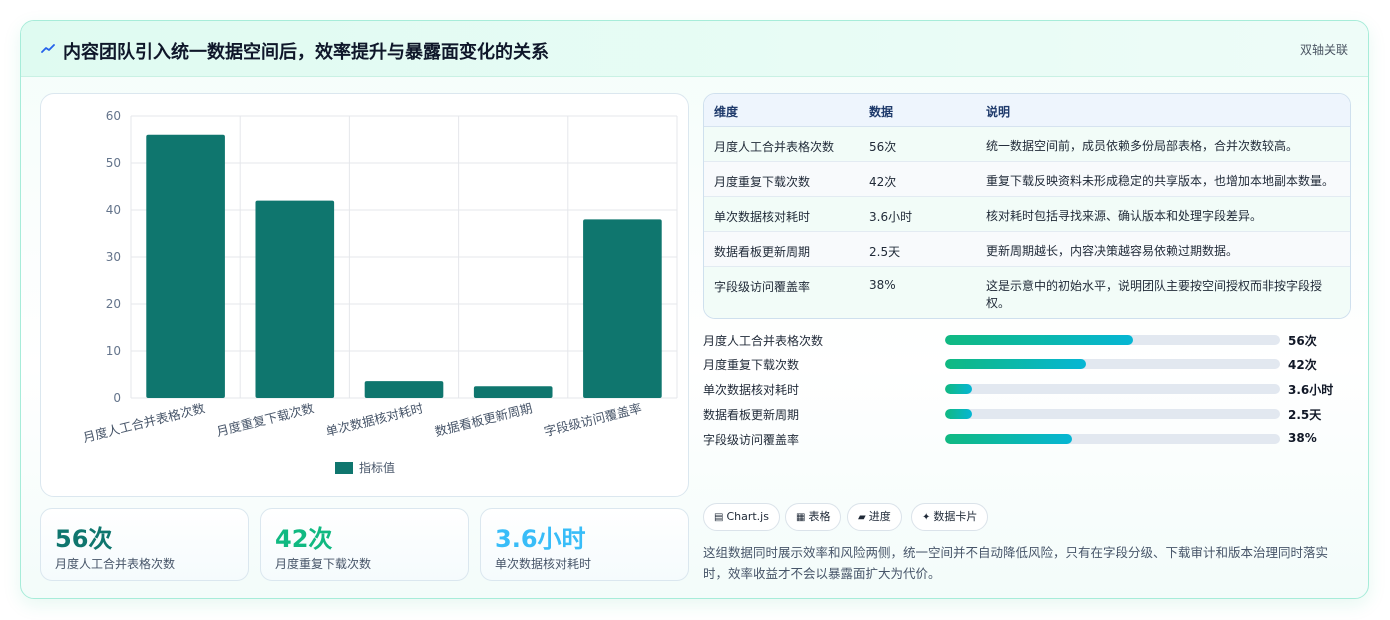  Describe the element at coordinates (1302, 365) in the screenshot. I see `progress-value: 42次` at that location.